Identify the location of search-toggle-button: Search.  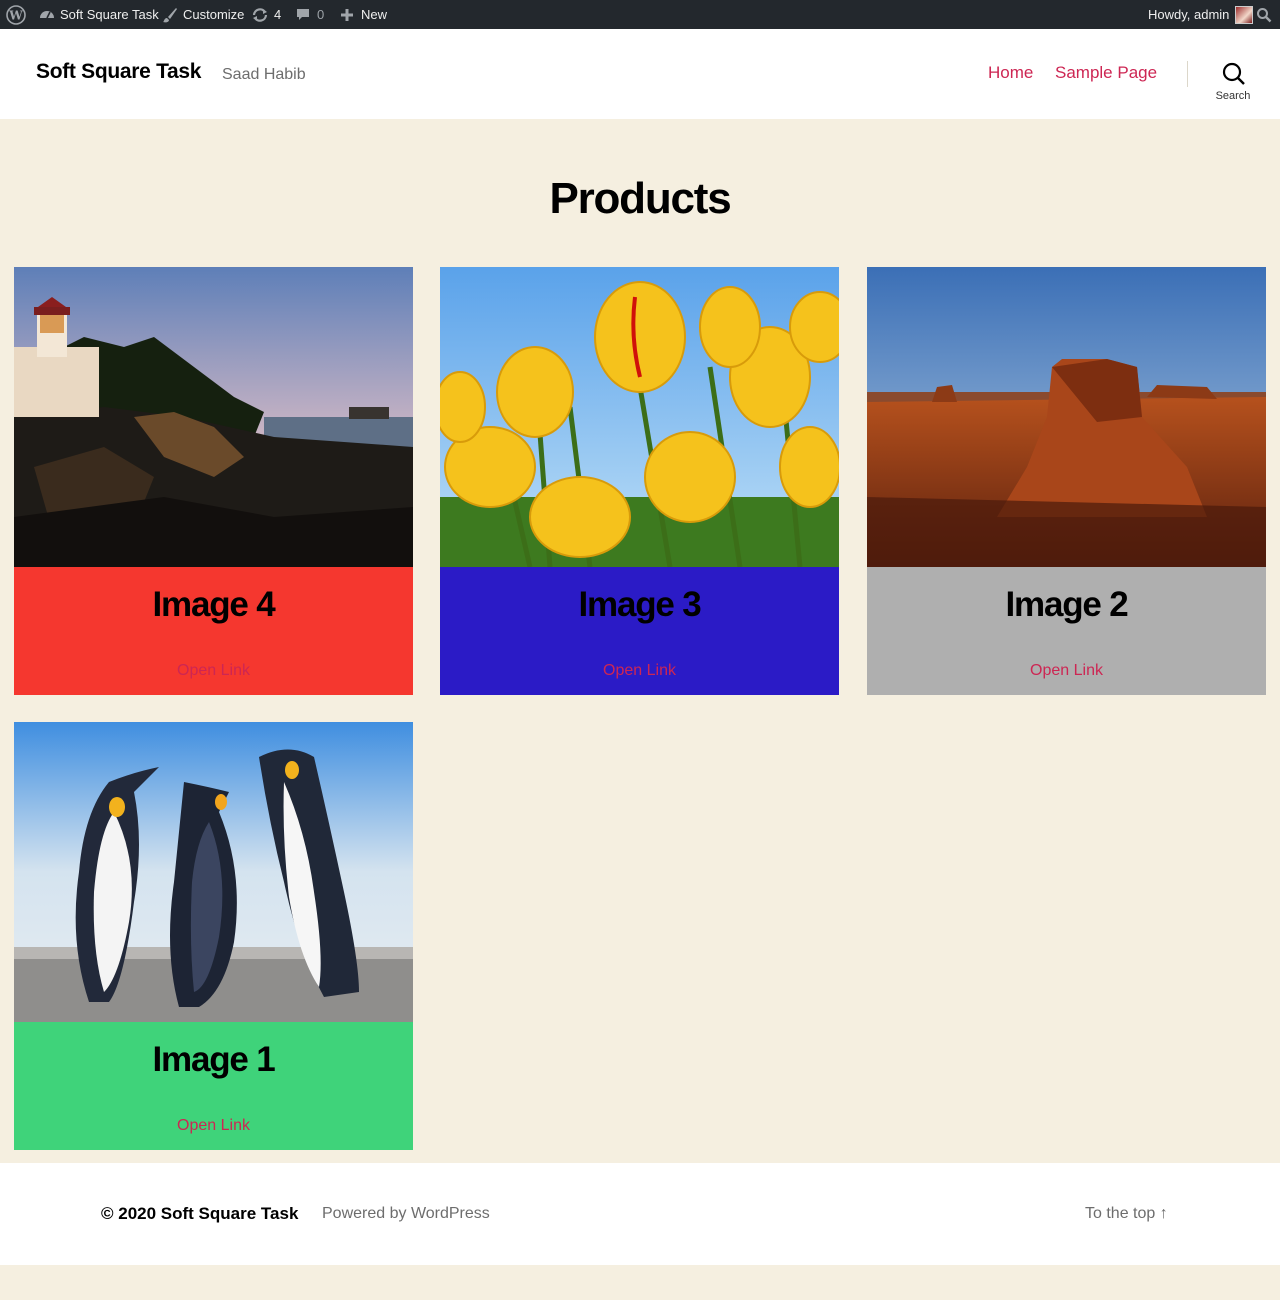
(1233, 84).